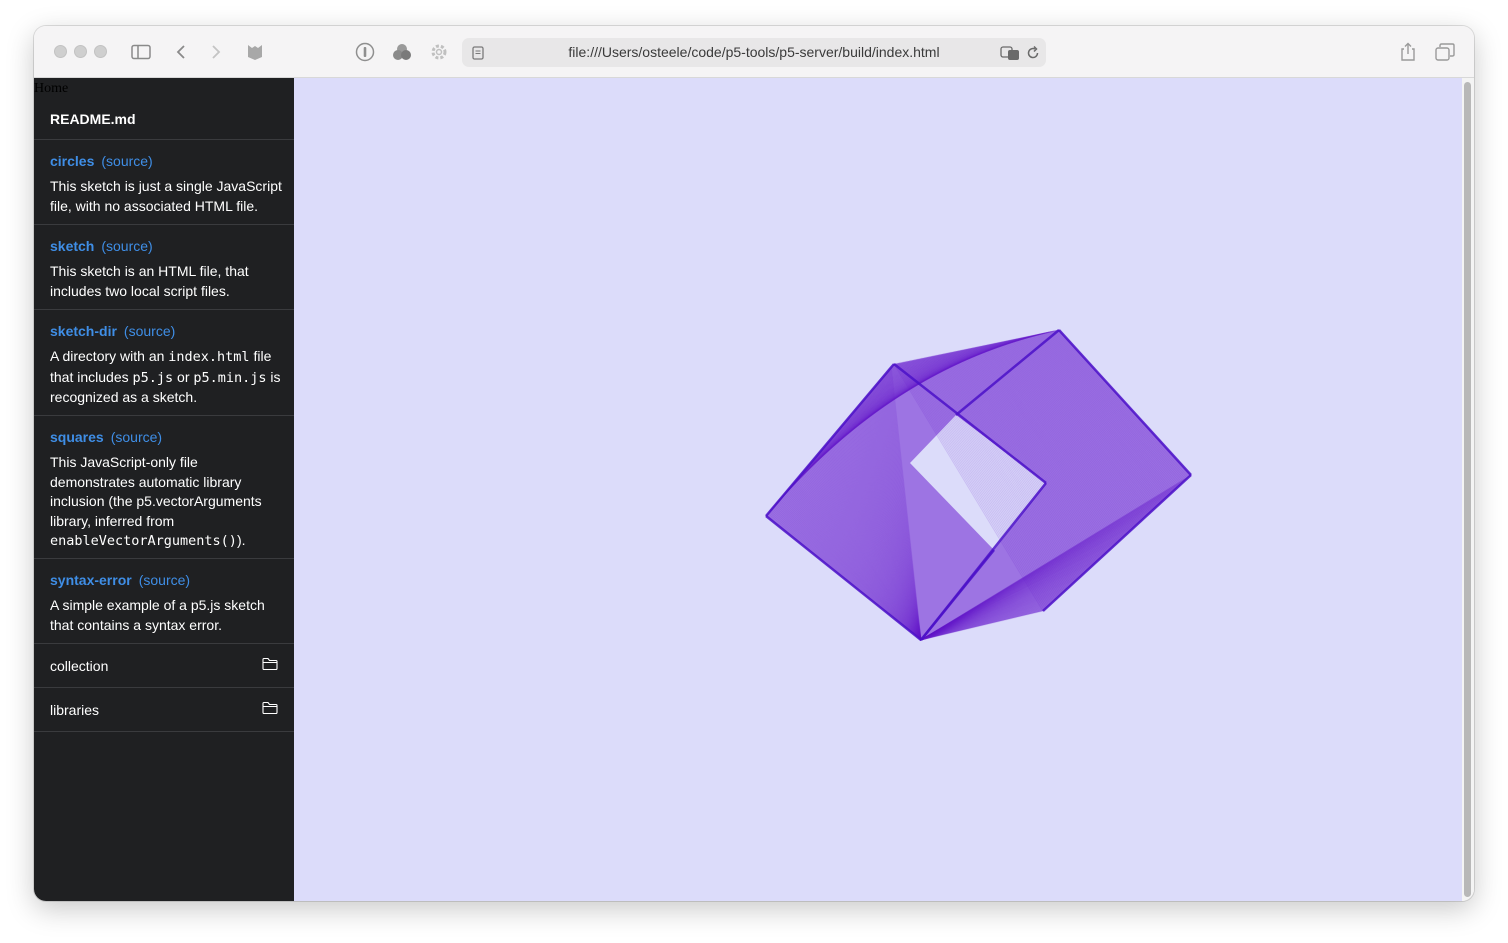 This screenshot has width=1508, height=943. What do you see at coordinates (1445, 52) in the screenshot?
I see `tab-overview-icon` at bounding box center [1445, 52].